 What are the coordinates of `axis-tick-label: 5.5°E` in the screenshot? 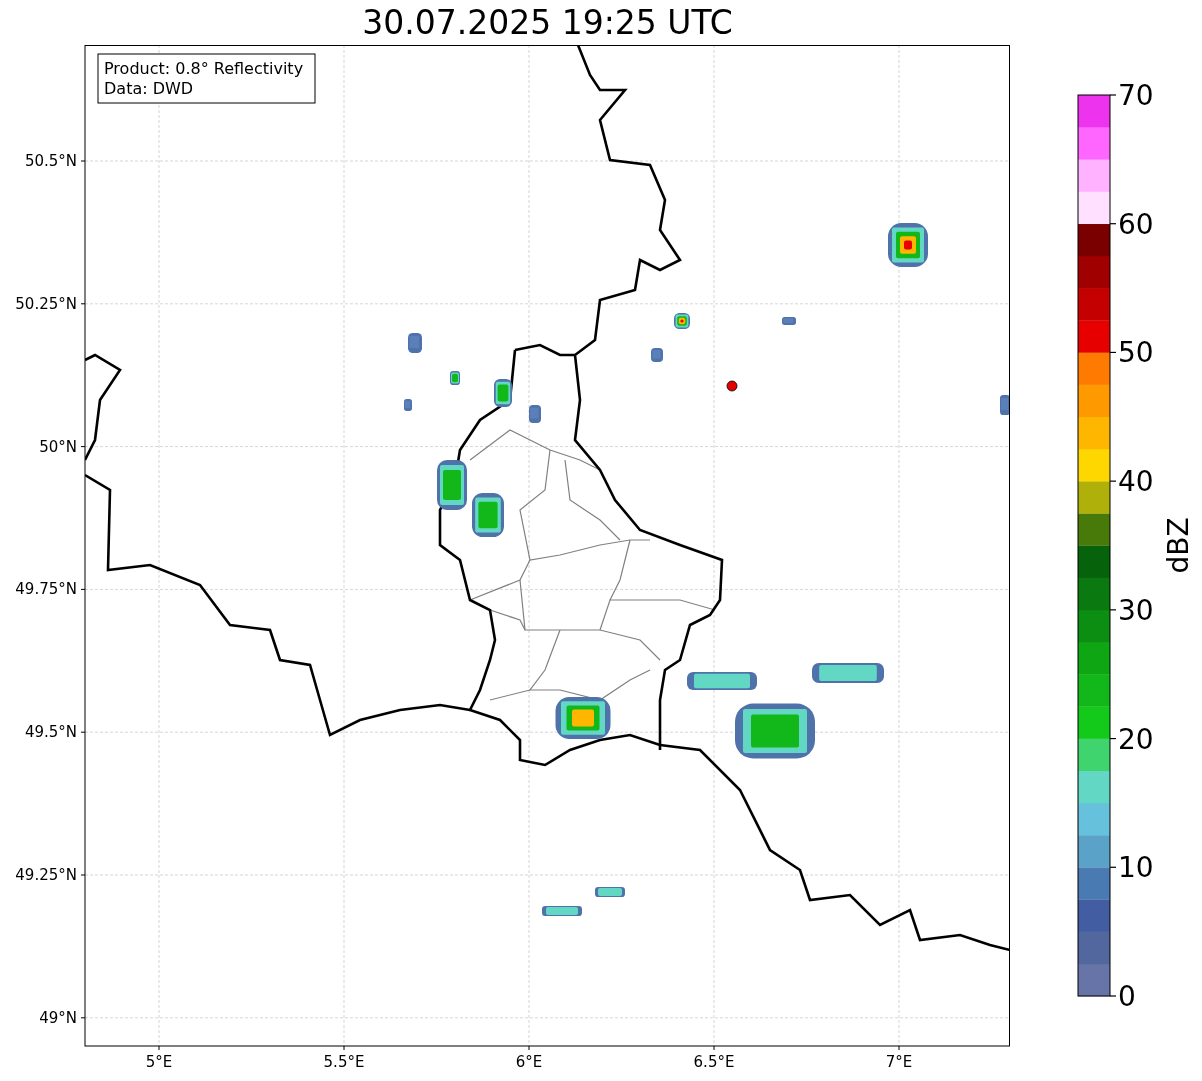 It's located at (344, 1062).